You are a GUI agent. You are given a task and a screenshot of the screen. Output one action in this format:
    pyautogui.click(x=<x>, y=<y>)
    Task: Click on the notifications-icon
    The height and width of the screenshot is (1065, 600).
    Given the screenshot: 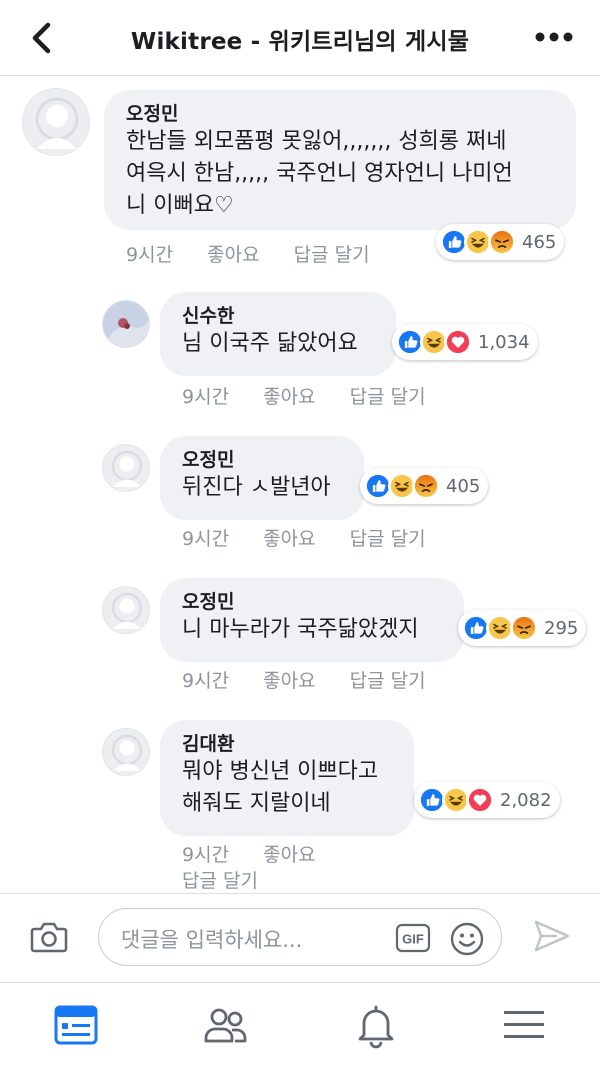 What is the action you would take?
    pyautogui.click(x=376, y=1027)
    